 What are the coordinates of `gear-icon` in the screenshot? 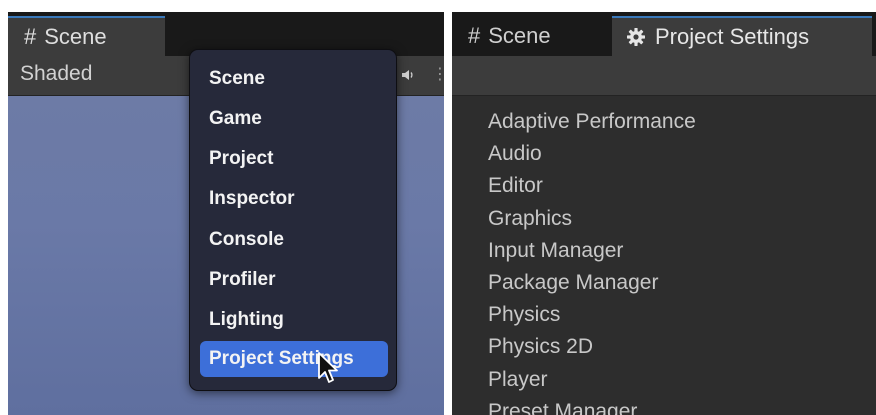 It's located at (636, 37).